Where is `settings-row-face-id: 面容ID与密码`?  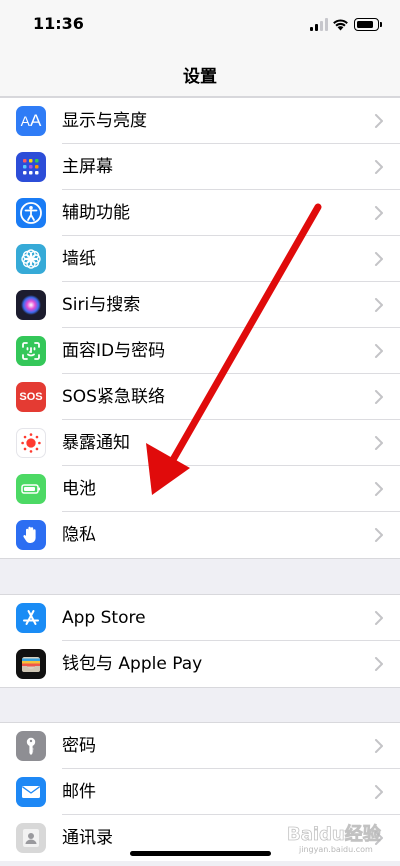 settings-row-face-id: 面容ID与密码 is located at coordinates (200, 351).